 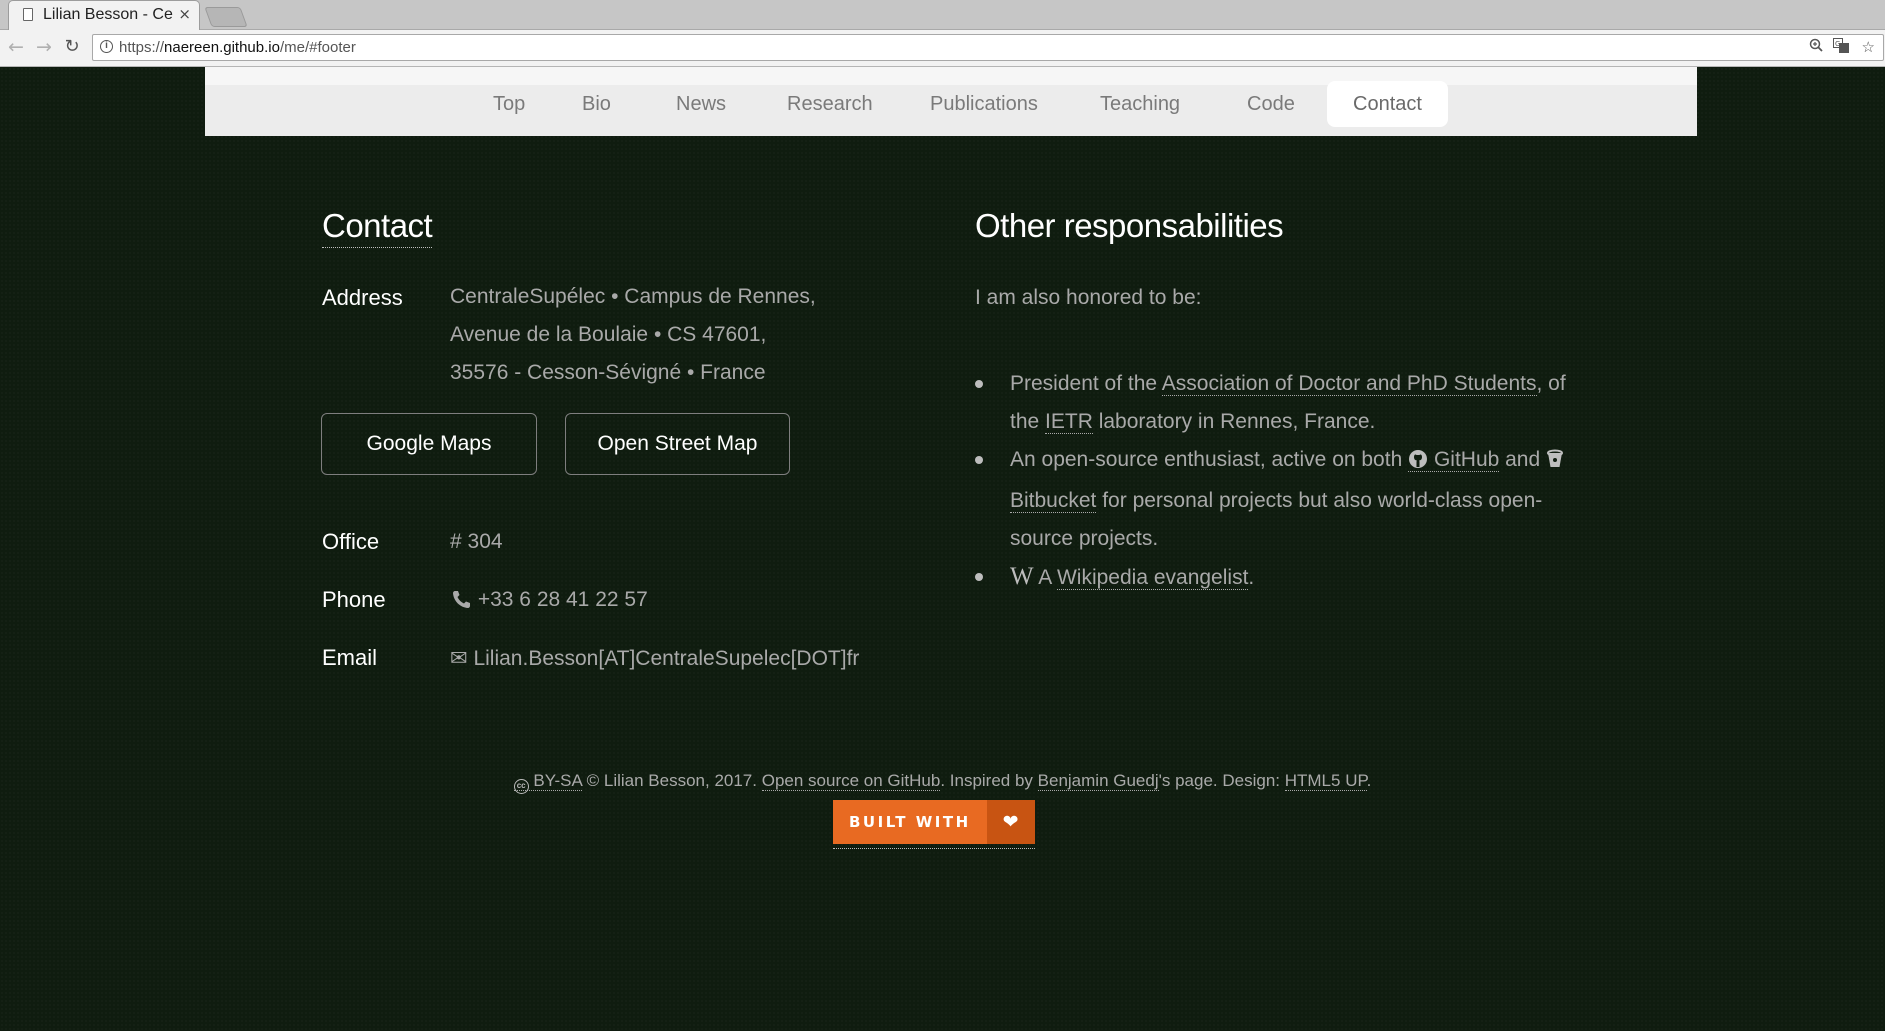 I want to click on open-street-map-button: Open Street Map, so click(x=677, y=444).